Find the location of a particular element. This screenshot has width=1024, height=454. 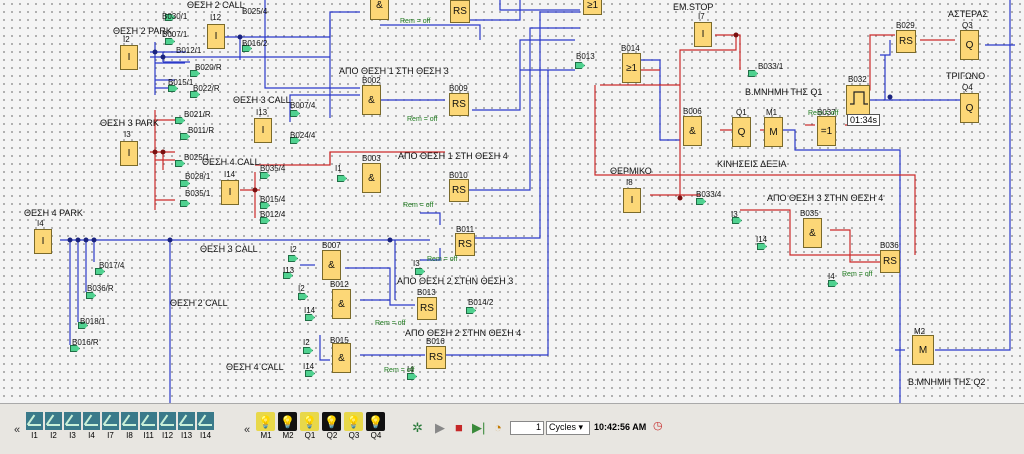

and-gate-b012: & is located at coordinates (341, 304).